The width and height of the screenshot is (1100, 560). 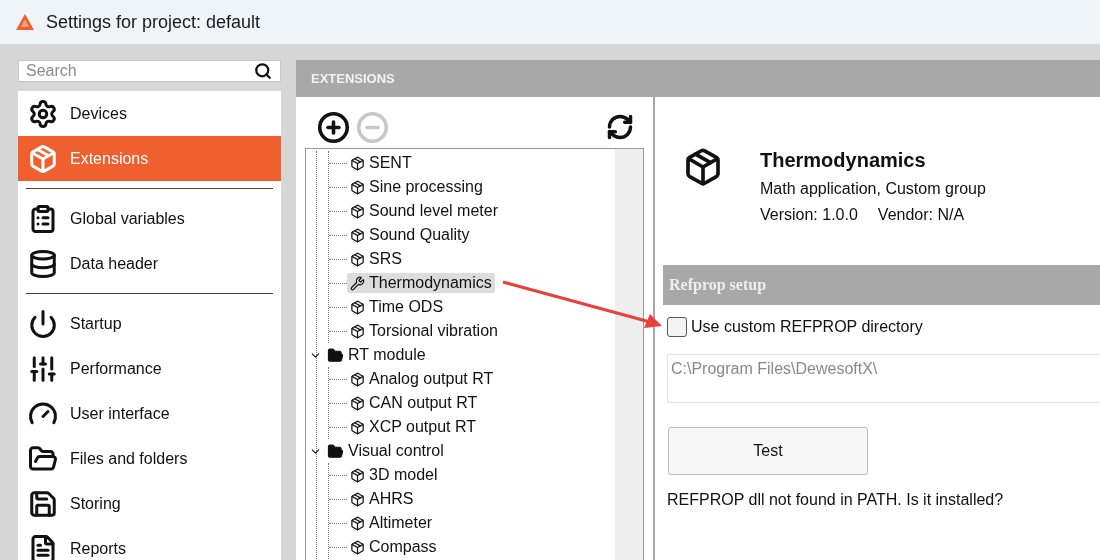 What do you see at coordinates (387, 355) in the screenshot?
I see `tree-group: RT module` at bounding box center [387, 355].